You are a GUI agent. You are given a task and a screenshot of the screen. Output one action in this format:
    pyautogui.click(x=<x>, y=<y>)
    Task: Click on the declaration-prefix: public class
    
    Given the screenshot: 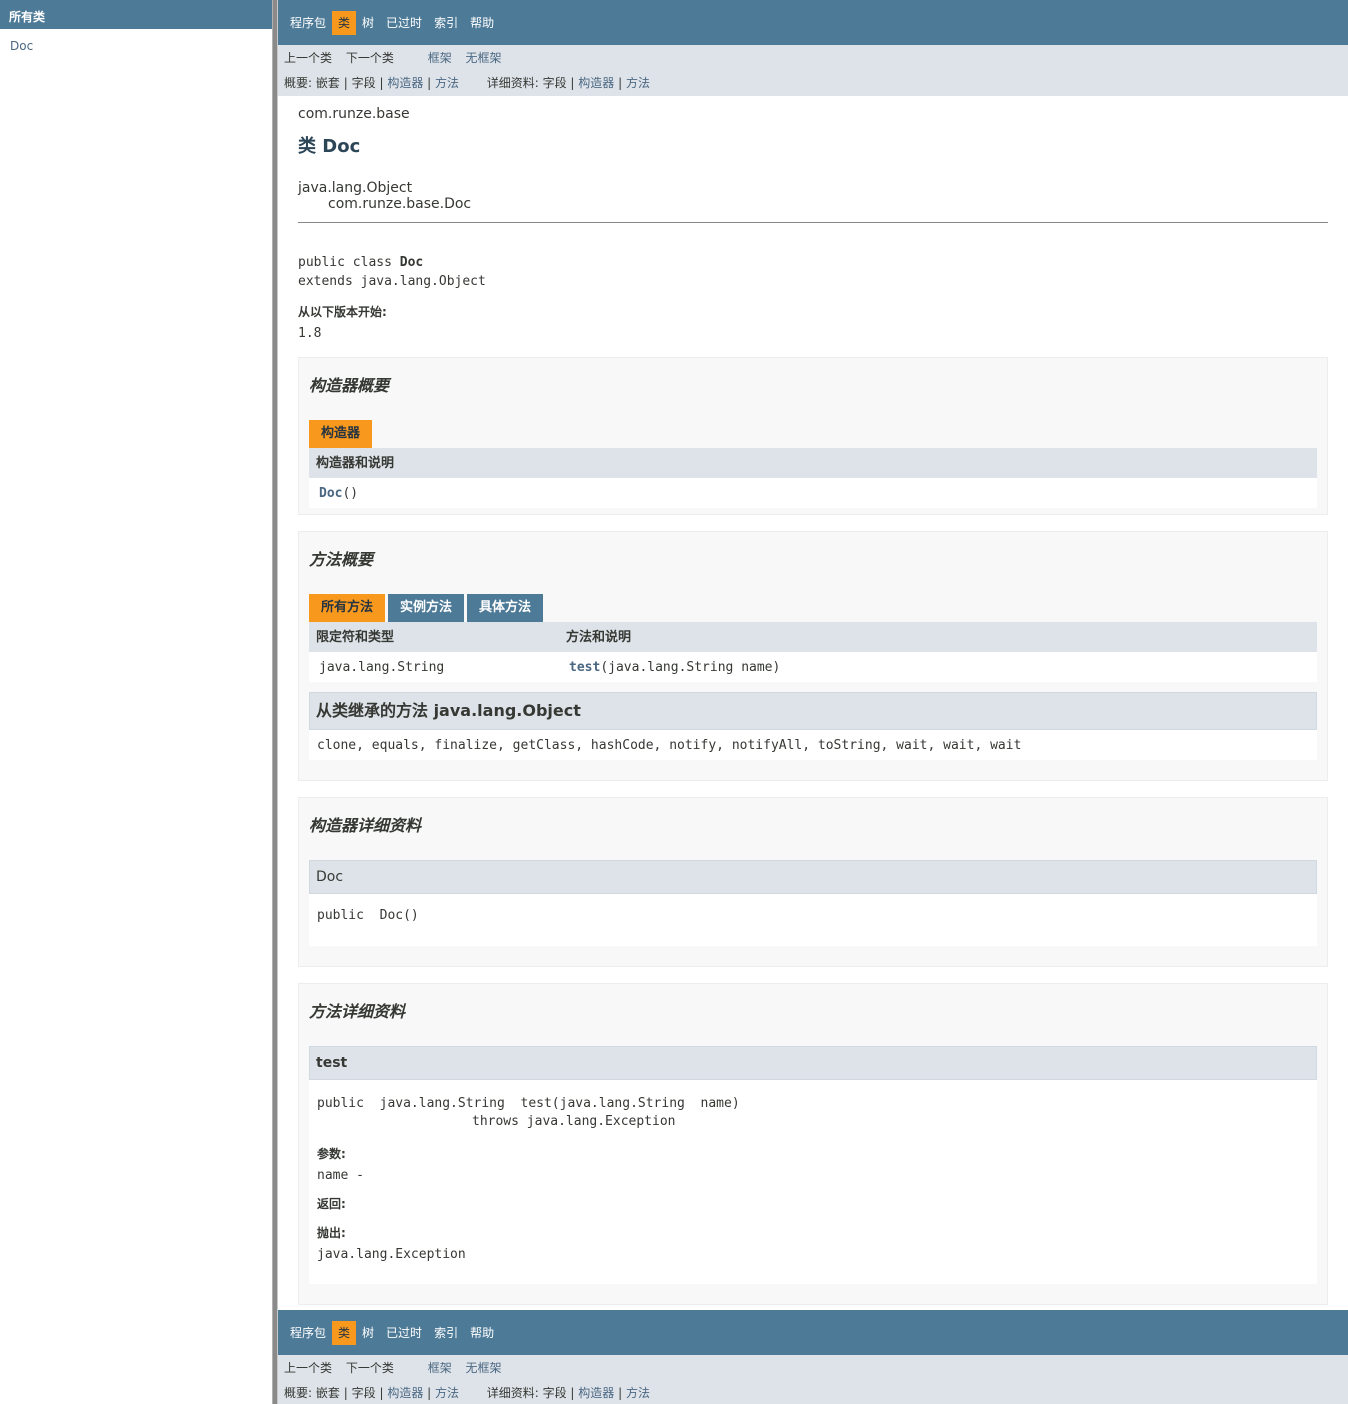 What is the action you would take?
    pyautogui.click(x=349, y=262)
    